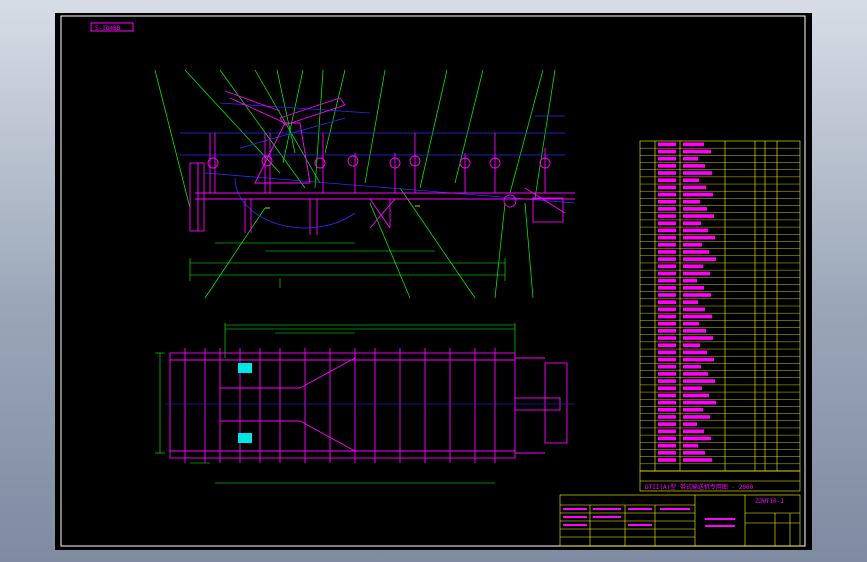  Describe the element at coordinates (108, 28) in the screenshot. I see `corner-label: S-ID4BB` at that location.